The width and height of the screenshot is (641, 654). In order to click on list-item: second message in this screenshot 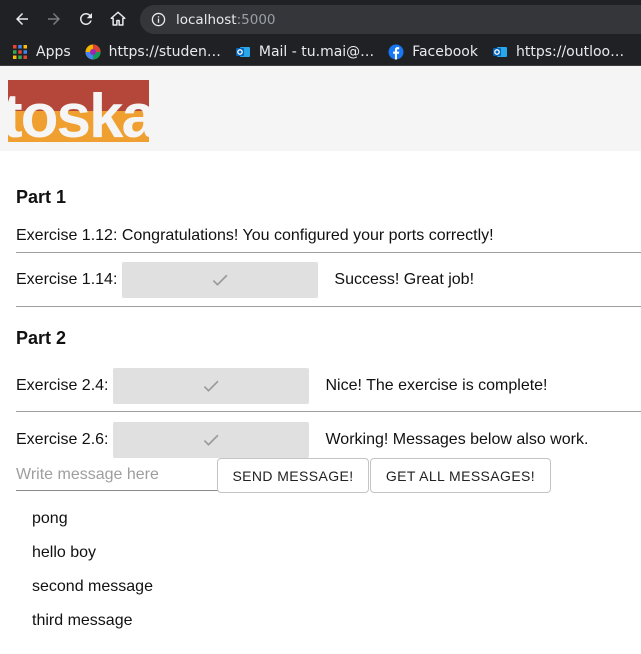, I will do `click(92, 586)`.